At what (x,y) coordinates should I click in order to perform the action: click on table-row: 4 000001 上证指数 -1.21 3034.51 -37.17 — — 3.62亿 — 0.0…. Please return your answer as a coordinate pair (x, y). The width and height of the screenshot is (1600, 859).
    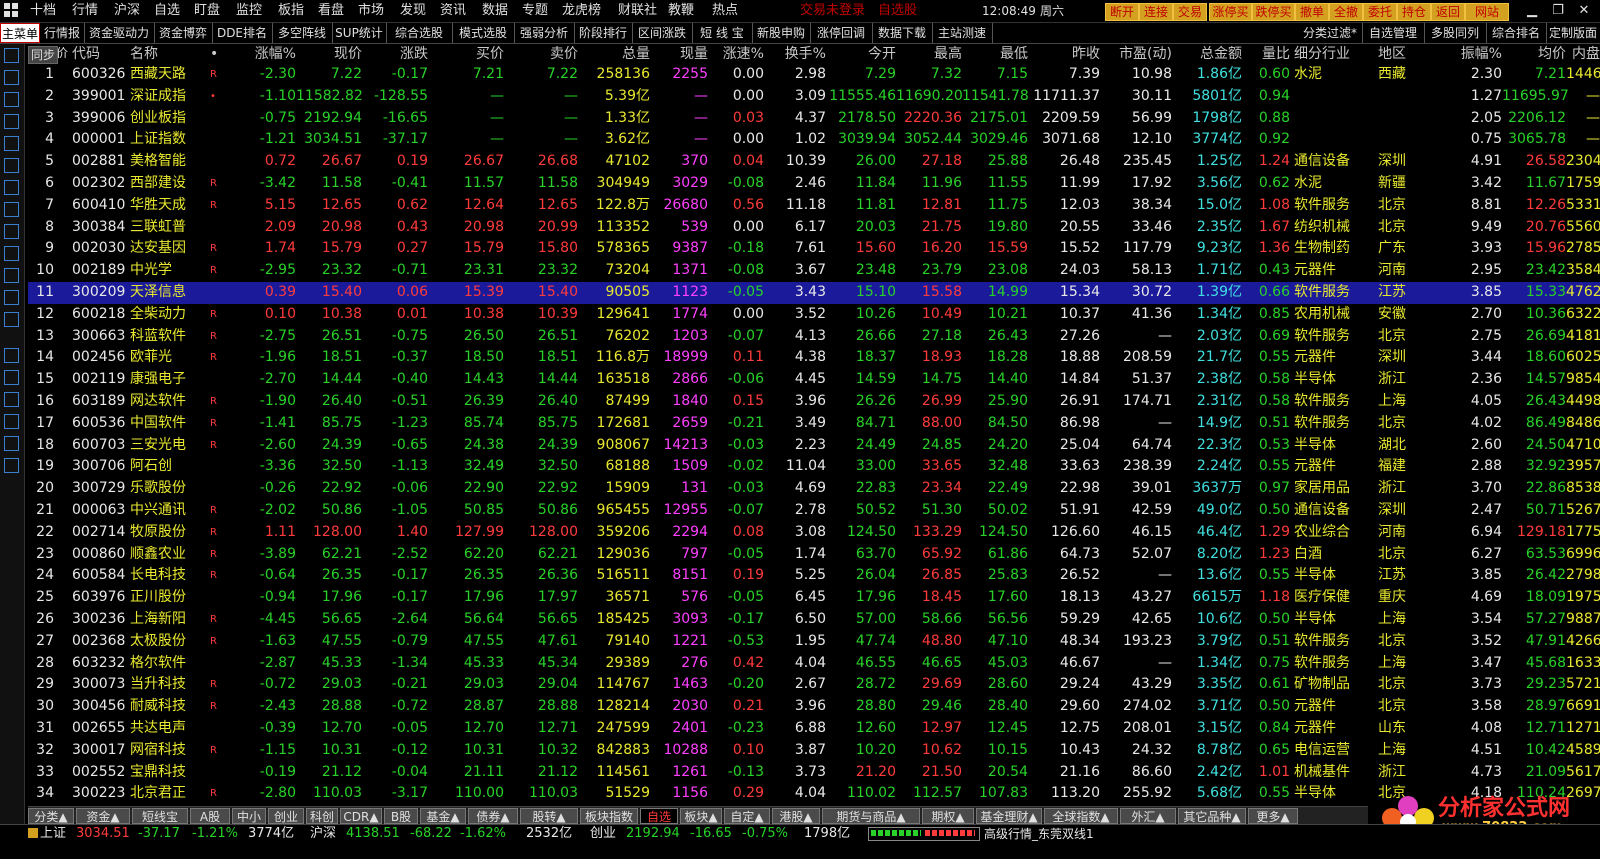
    Looking at the image, I should click on (814, 140).